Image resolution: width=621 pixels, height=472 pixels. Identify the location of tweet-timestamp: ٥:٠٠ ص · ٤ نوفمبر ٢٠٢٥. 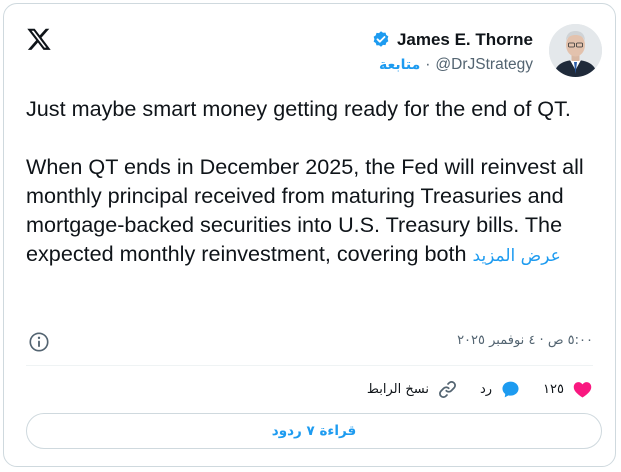
(525, 340).